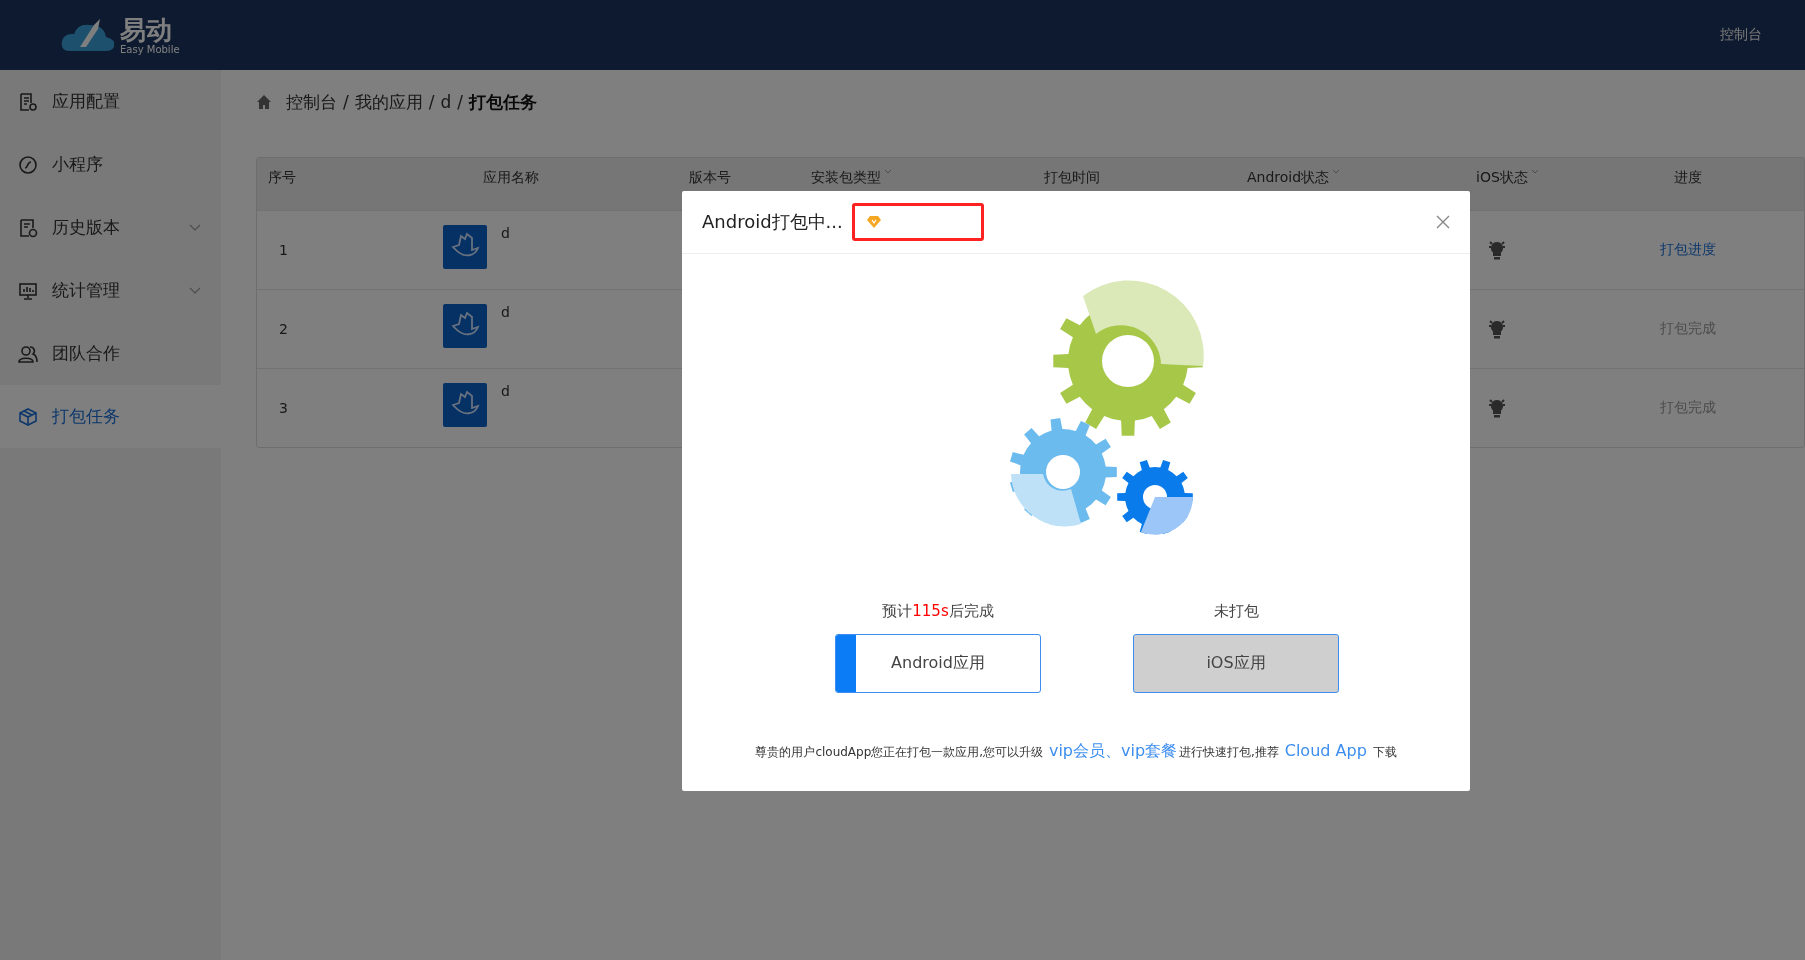 Image resolution: width=1805 pixels, height=960 pixels. Describe the element at coordinates (1236, 611) in the screenshot. I see `status-text: 未打包` at that location.